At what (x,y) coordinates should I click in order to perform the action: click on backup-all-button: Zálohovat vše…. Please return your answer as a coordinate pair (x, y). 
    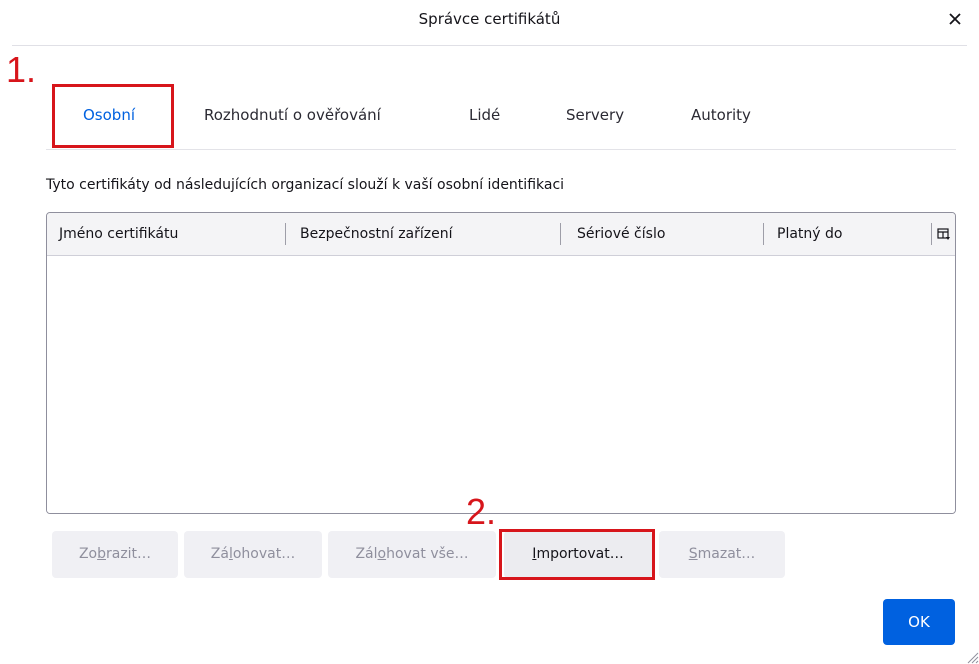
    Looking at the image, I should click on (412, 554).